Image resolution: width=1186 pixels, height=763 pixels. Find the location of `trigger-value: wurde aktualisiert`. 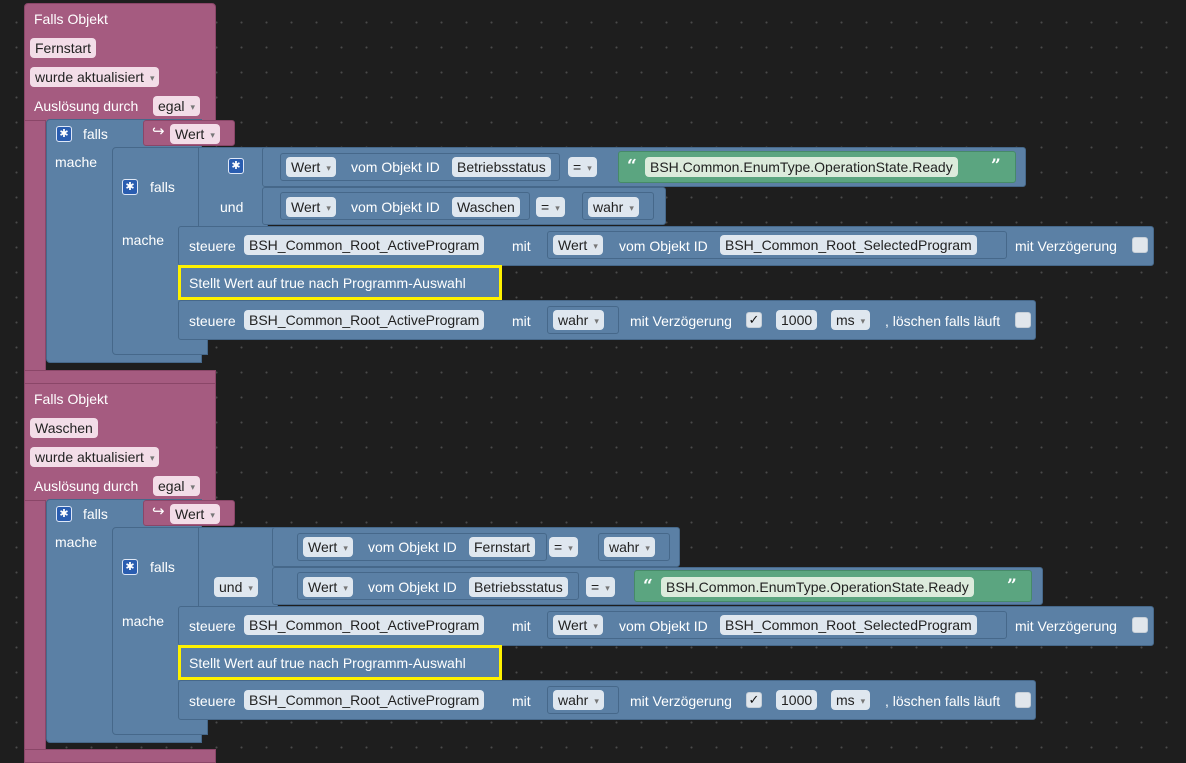

trigger-value: wurde aktualisiert is located at coordinates (89, 77).